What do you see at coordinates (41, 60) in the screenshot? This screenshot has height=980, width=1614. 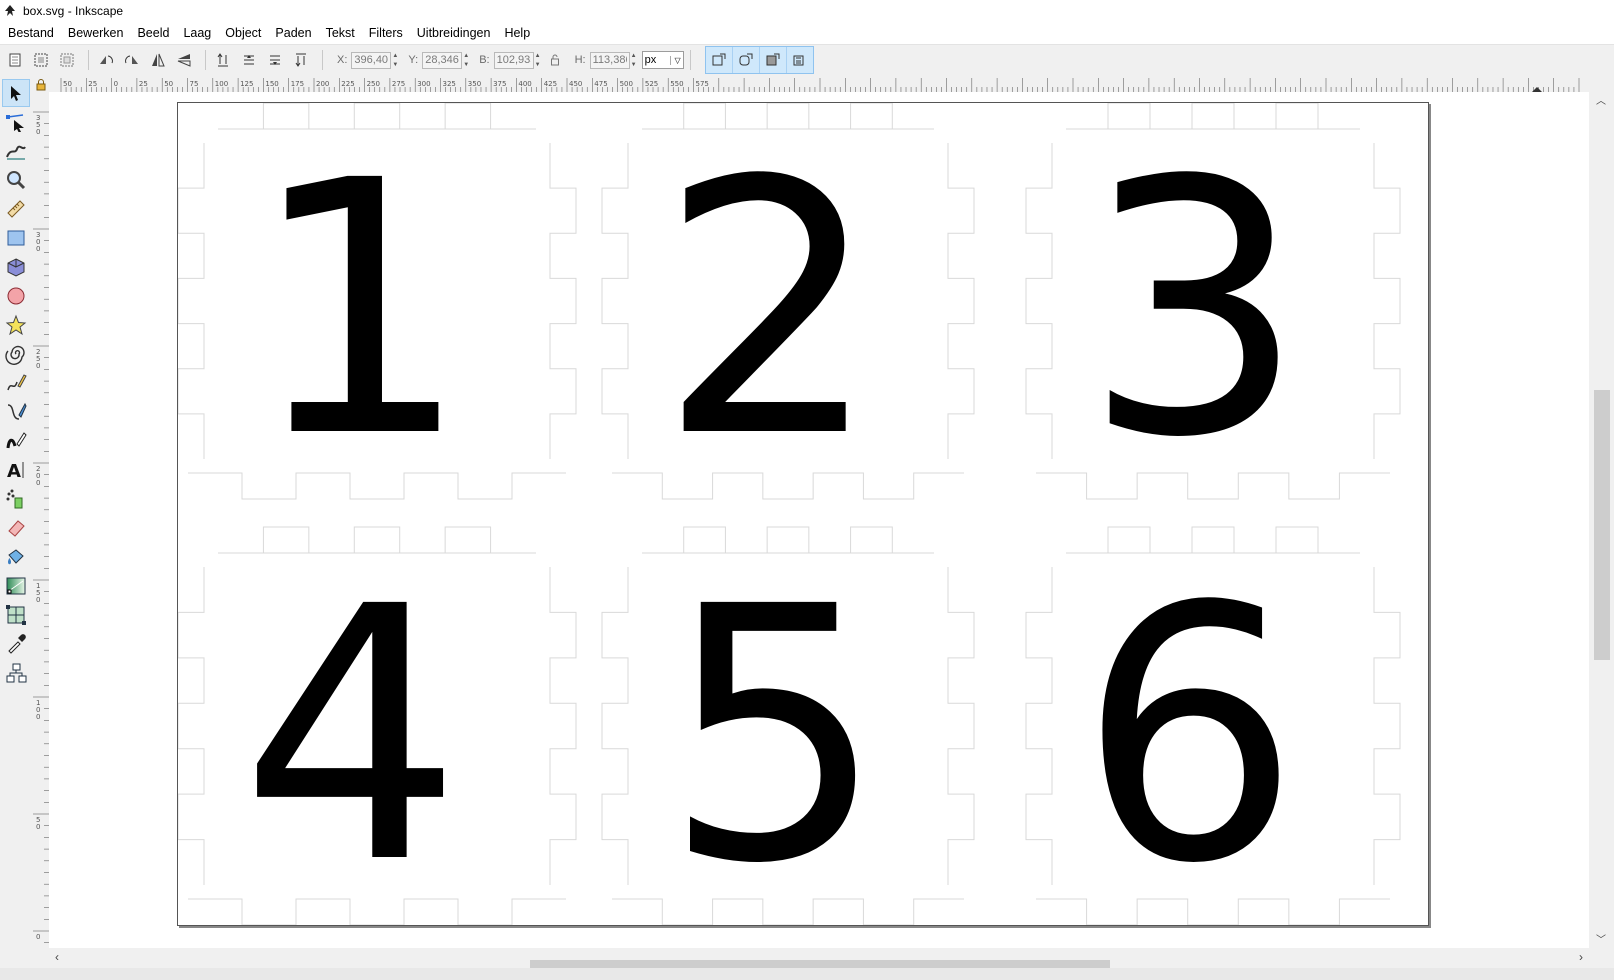 I see `select-all-layers-icon` at bounding box center [41, 60].